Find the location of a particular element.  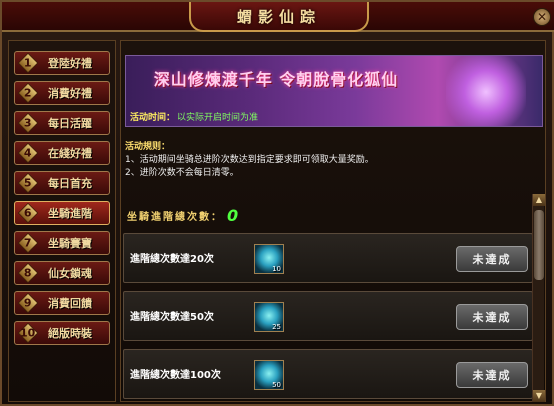

rules-line: 1、活动期间坐骑总进阶次数达到指定要求即可领取大量奖励。 is located at coordinates (249, 160).